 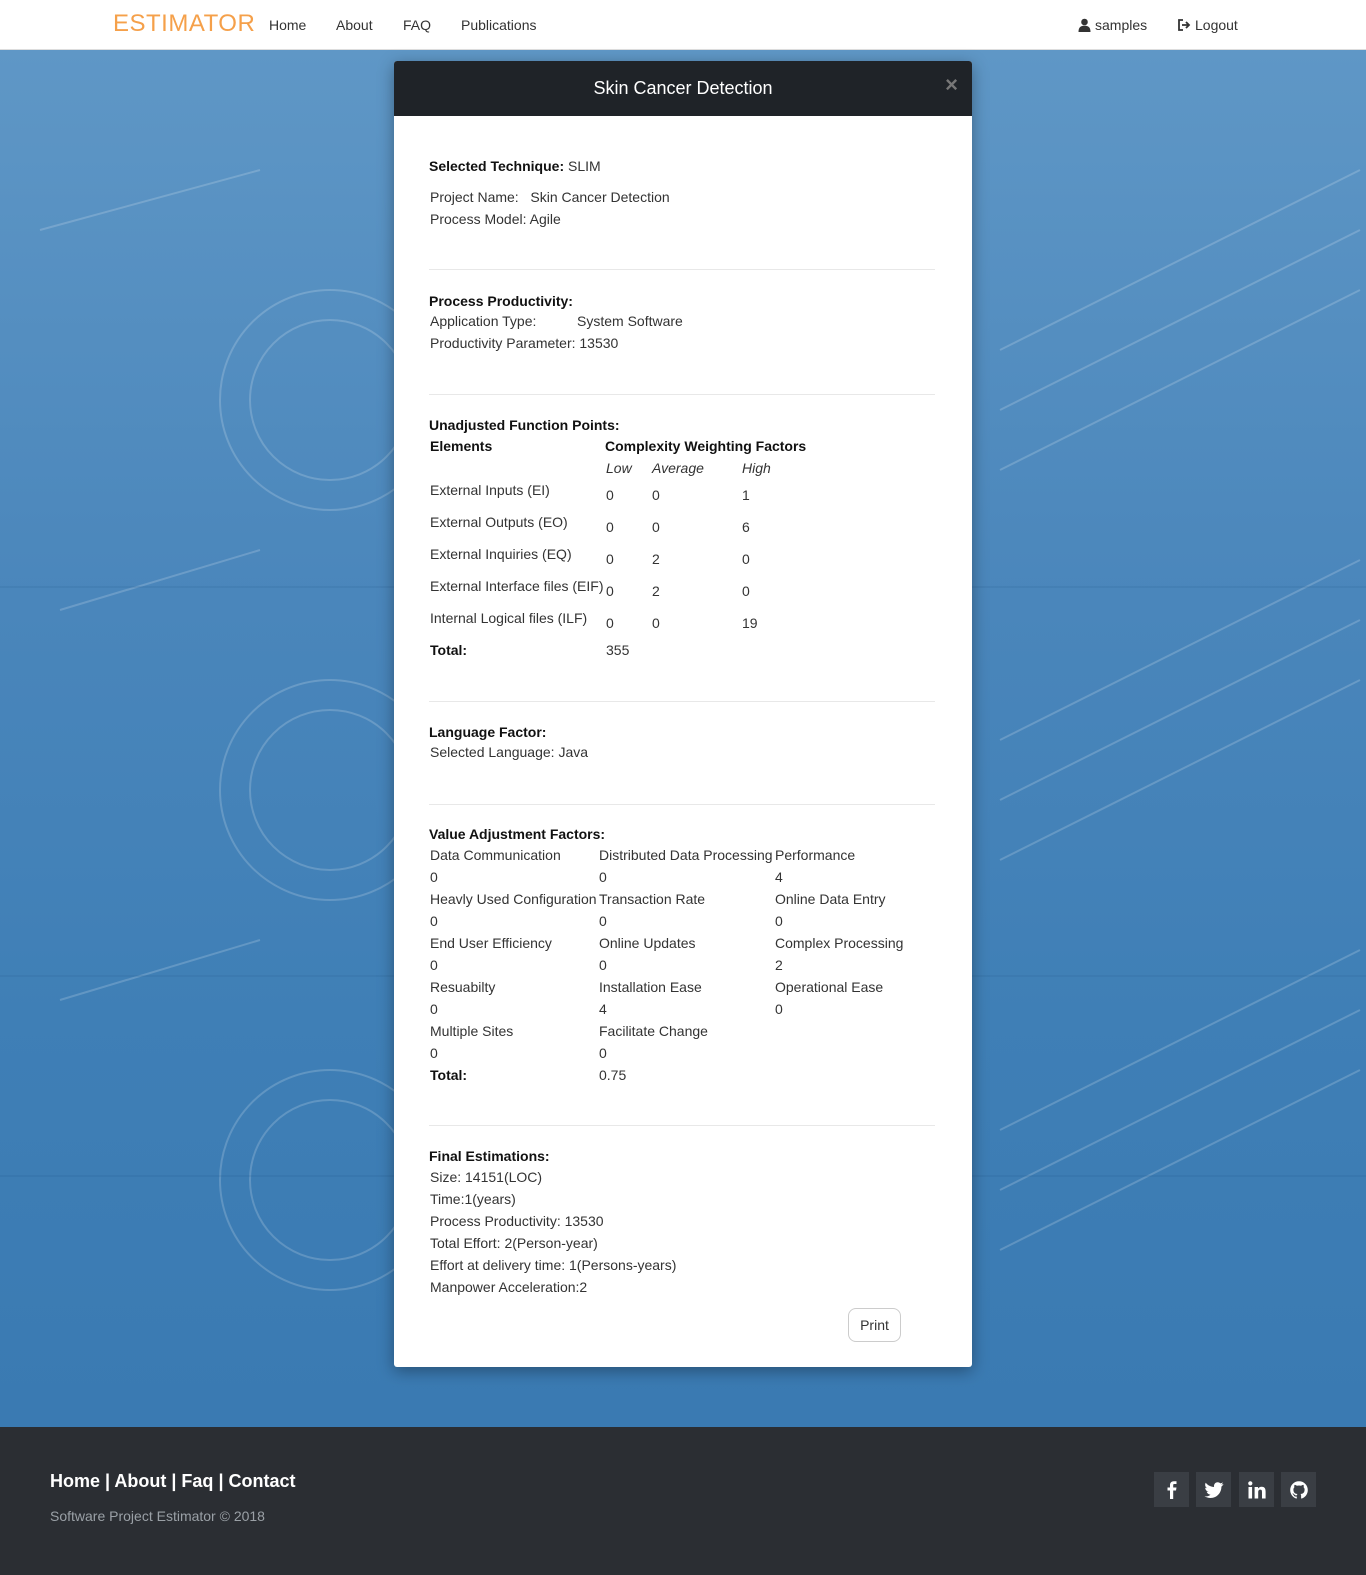 I want to click on cwf-header: Complexity Weighting Factors, so click(x=706, y=446).